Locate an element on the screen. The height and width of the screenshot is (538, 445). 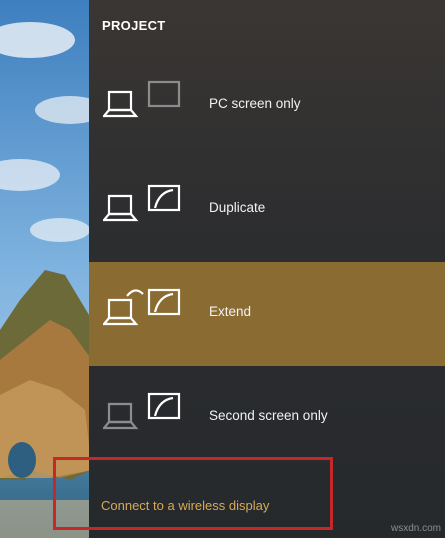
pc-screen-only-icon is located at coordinates (142, 99).